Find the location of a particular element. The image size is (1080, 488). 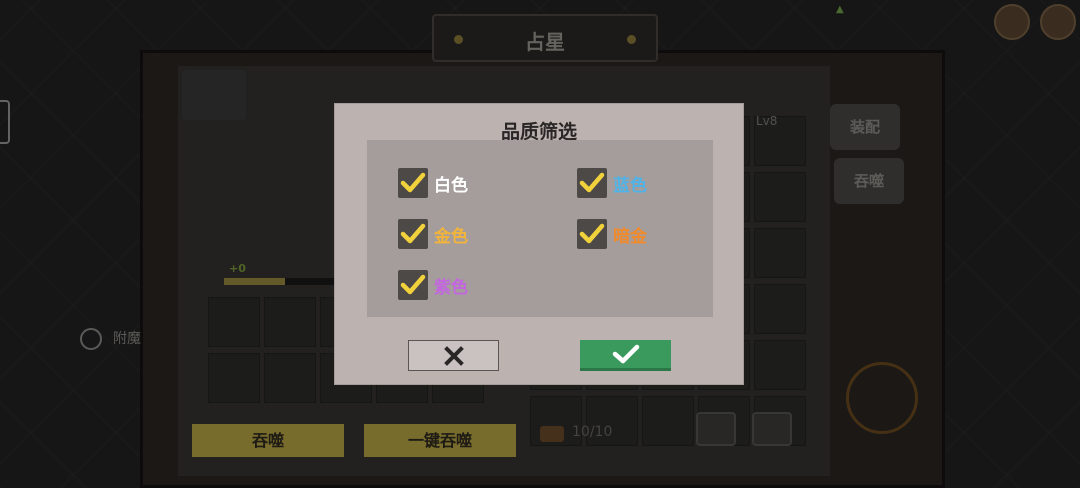

filter-label: 暗金 is located at coordinates (630, 236).